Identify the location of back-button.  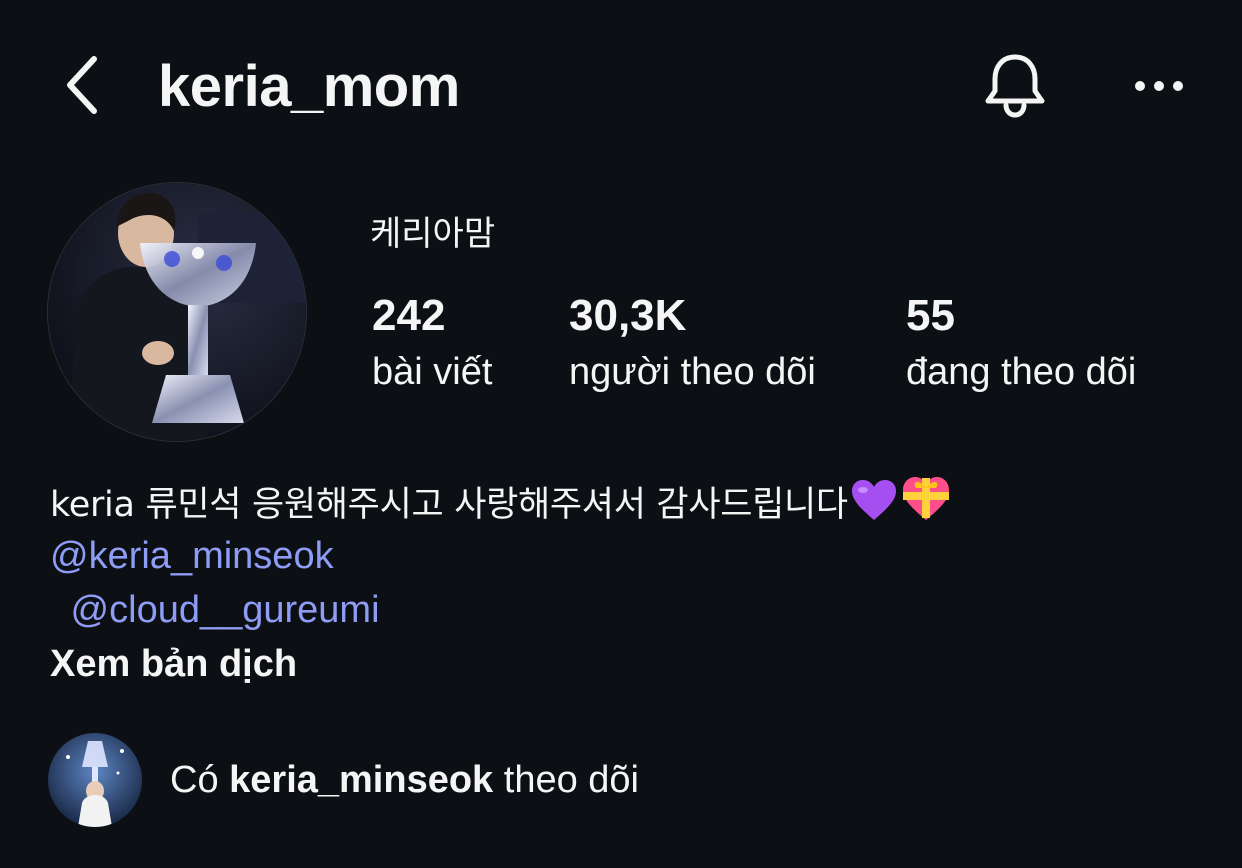
(82, 85).